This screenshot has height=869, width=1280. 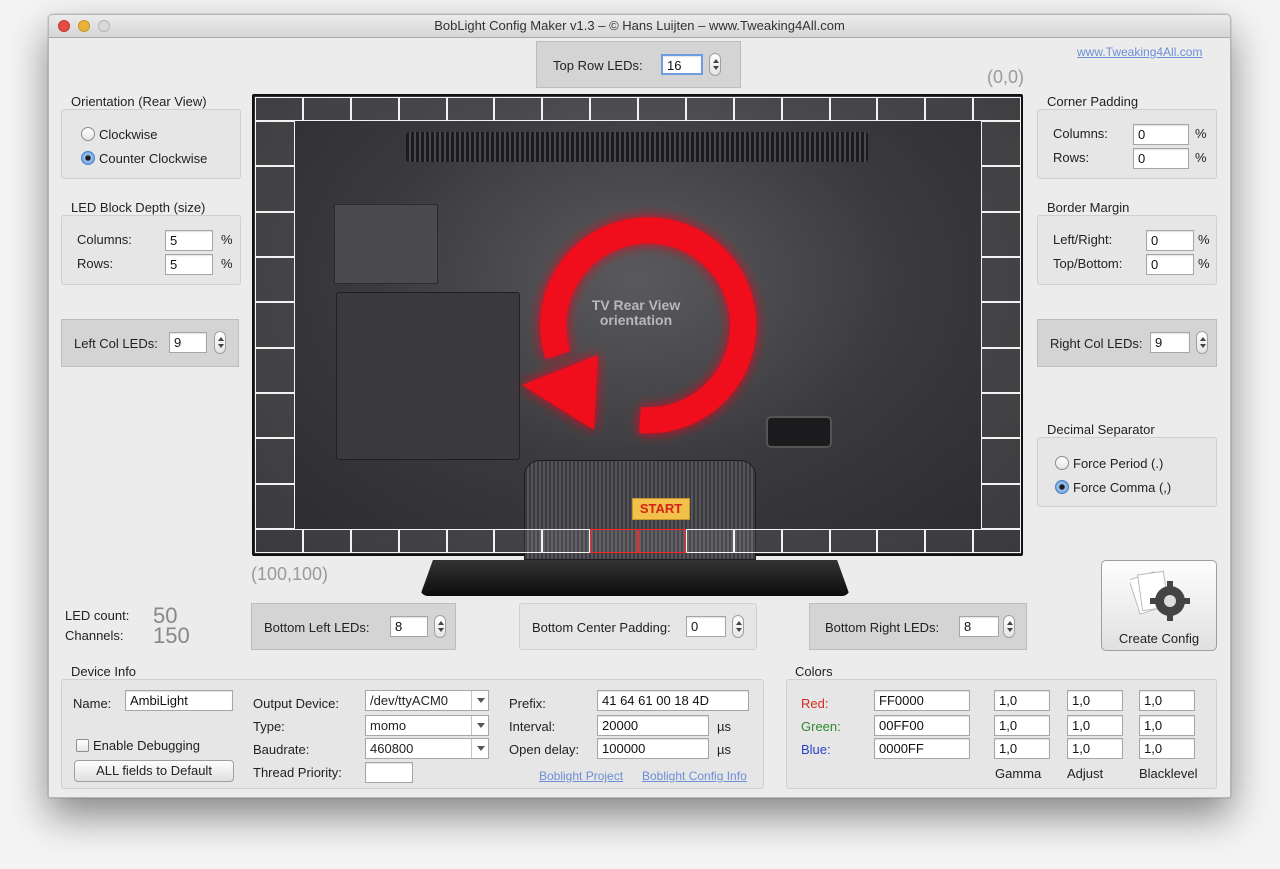 What do you see at coordinates (428, 376) in the screenshot?
I see `tv-connector-panel` at bounding box center [428, 376].